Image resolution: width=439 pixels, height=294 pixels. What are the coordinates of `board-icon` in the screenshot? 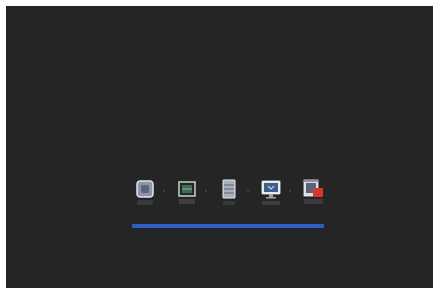 It's located at (187, 193).